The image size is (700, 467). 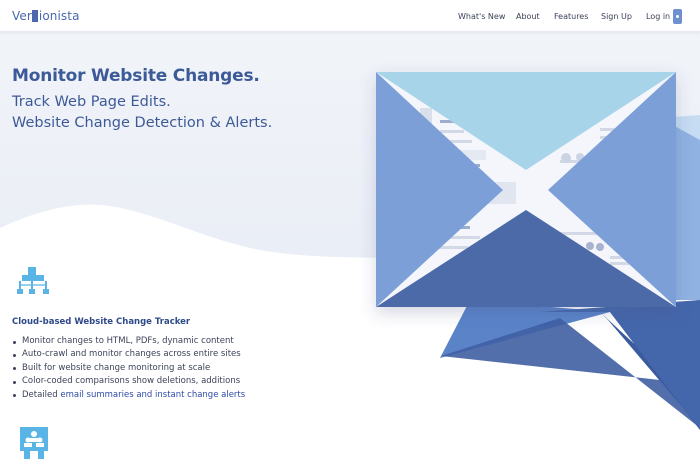 What do you see at coordinates (571, 16) in the screenshot?
I see `nav-features: Features` at bounding box center [571, 16].